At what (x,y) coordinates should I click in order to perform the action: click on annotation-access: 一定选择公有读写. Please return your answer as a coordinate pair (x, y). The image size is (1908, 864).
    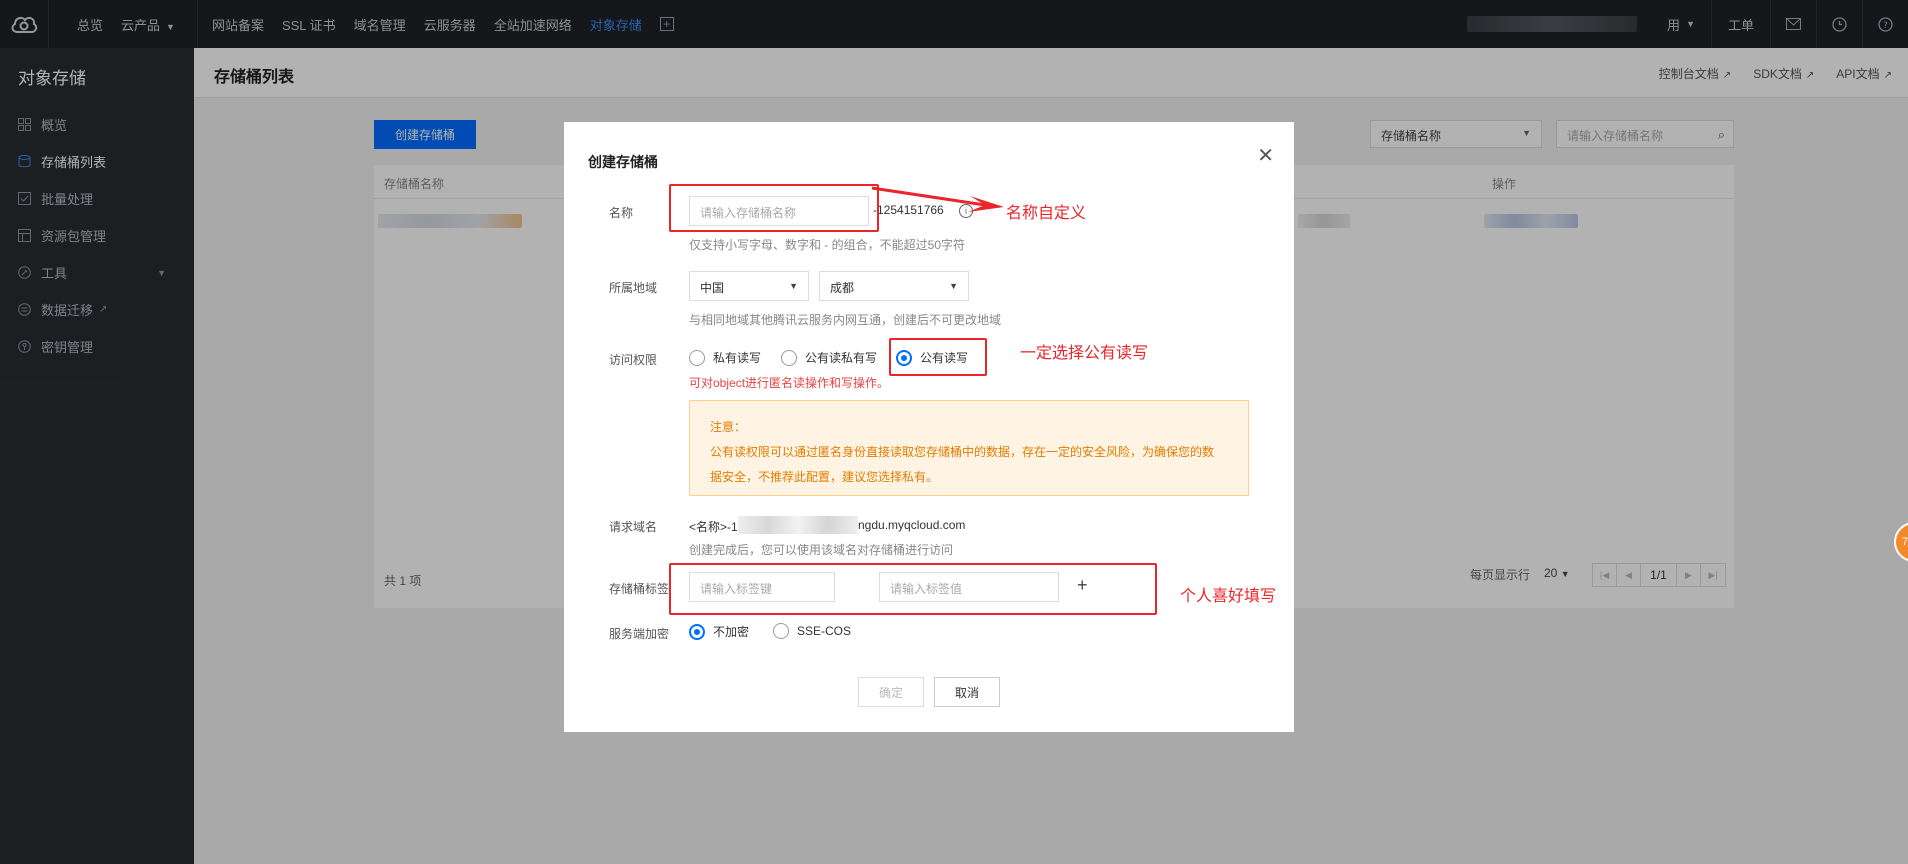
    Looking at the image, I should click on (1084, 353).